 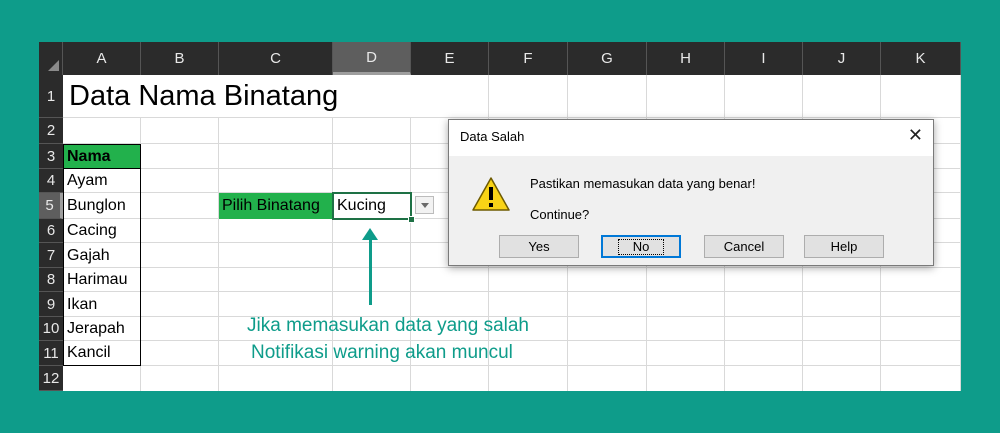 I want to click on column-header-f: F, so click(x=528, y=58).